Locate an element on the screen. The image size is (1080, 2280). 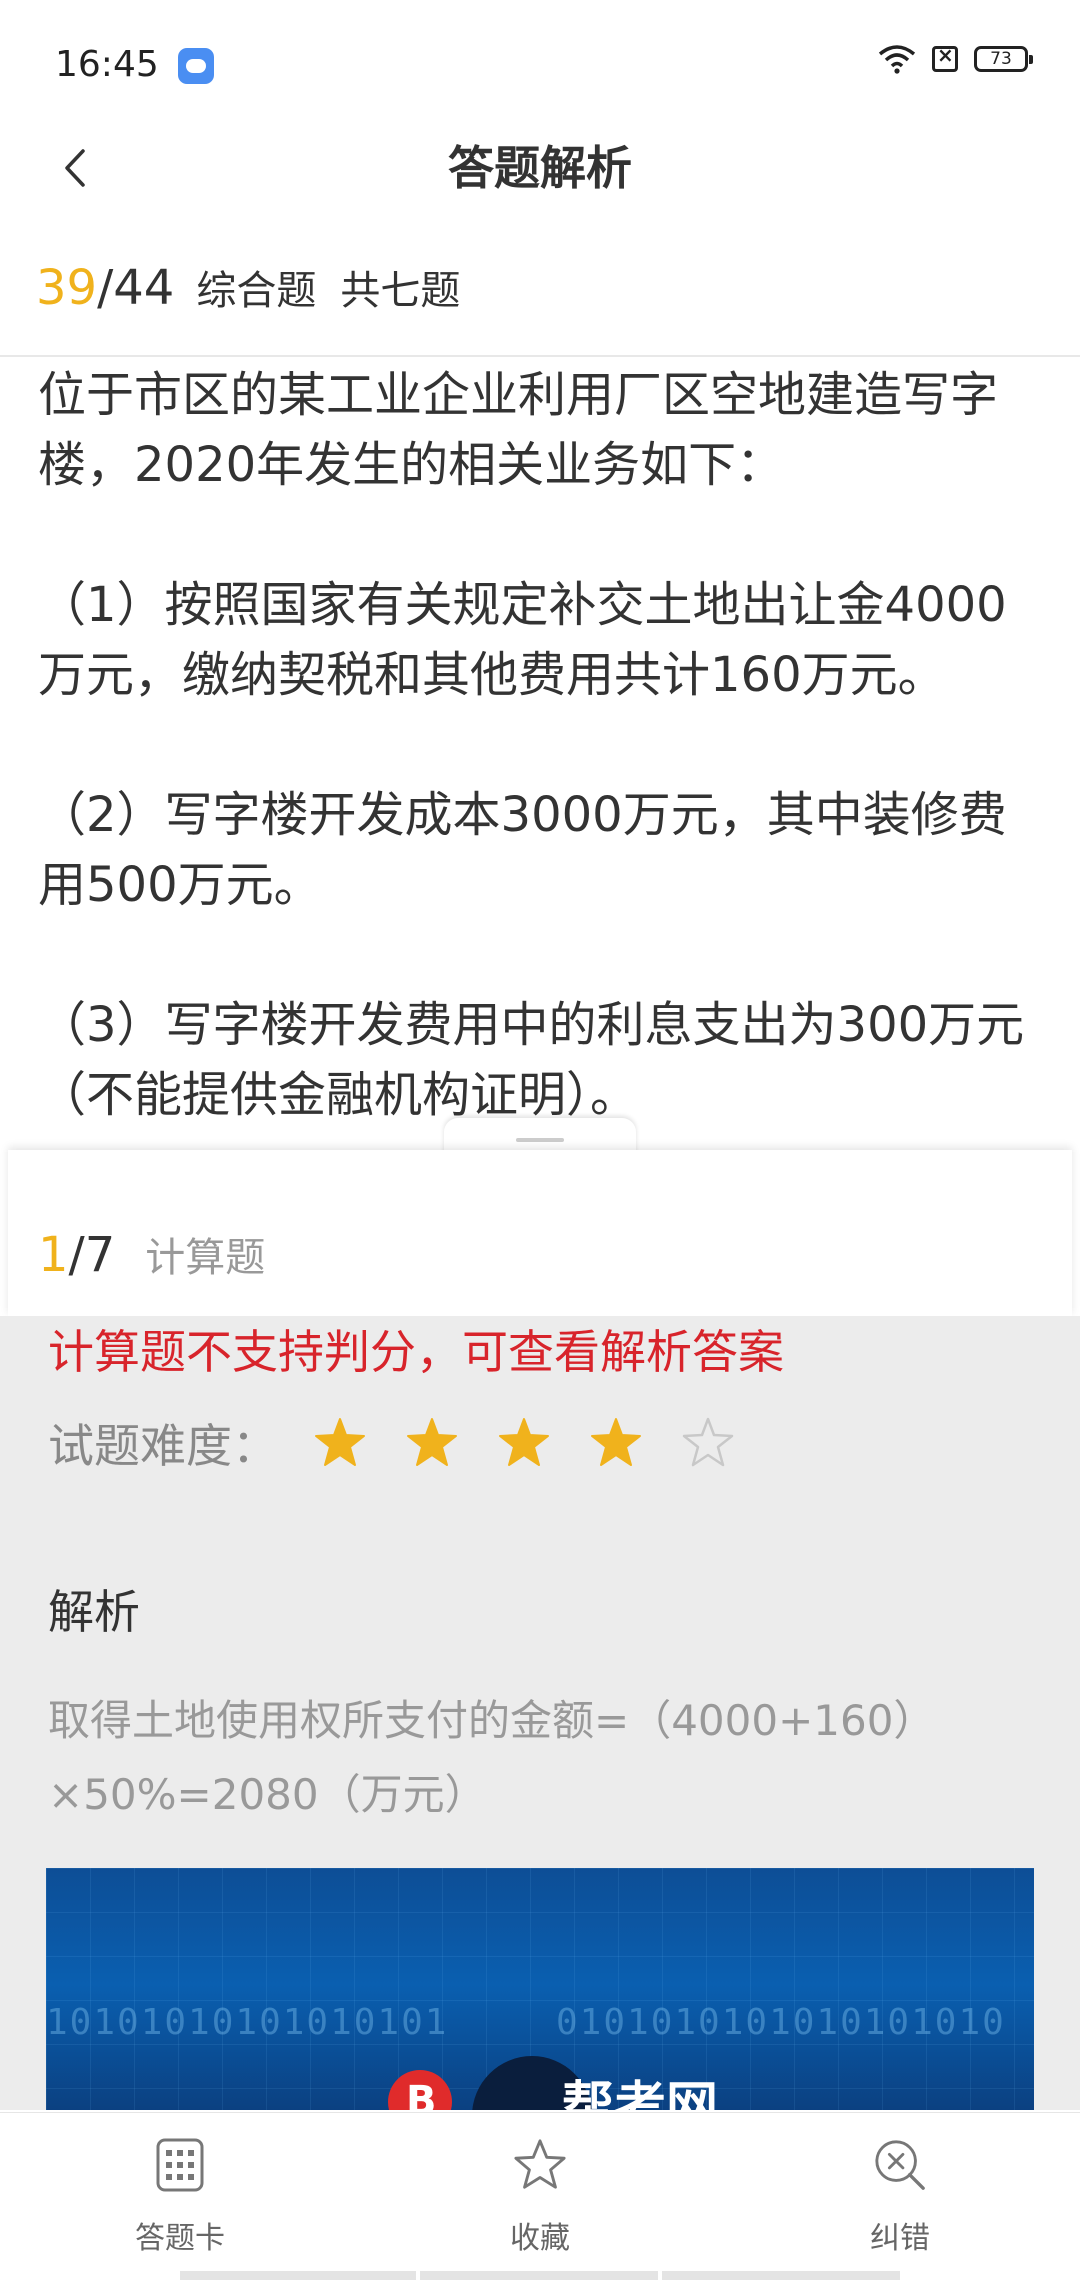
banner-binary-right: 0101010101010101010 is located at coordinates (781, 2022).